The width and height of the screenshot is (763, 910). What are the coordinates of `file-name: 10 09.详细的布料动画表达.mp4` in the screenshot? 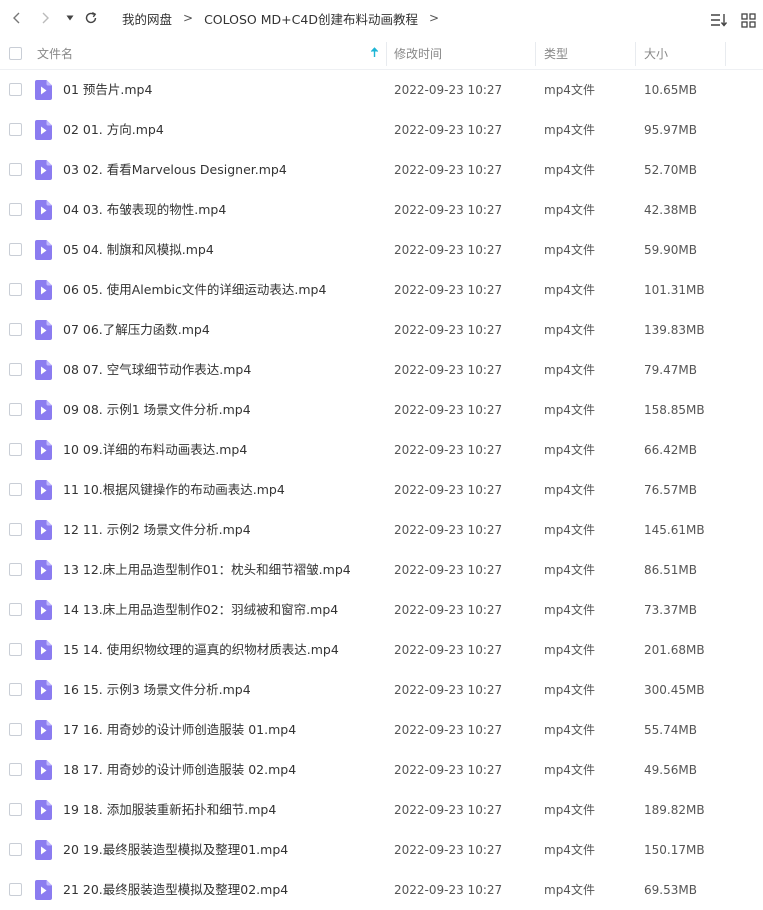 It's located at (155, 450).